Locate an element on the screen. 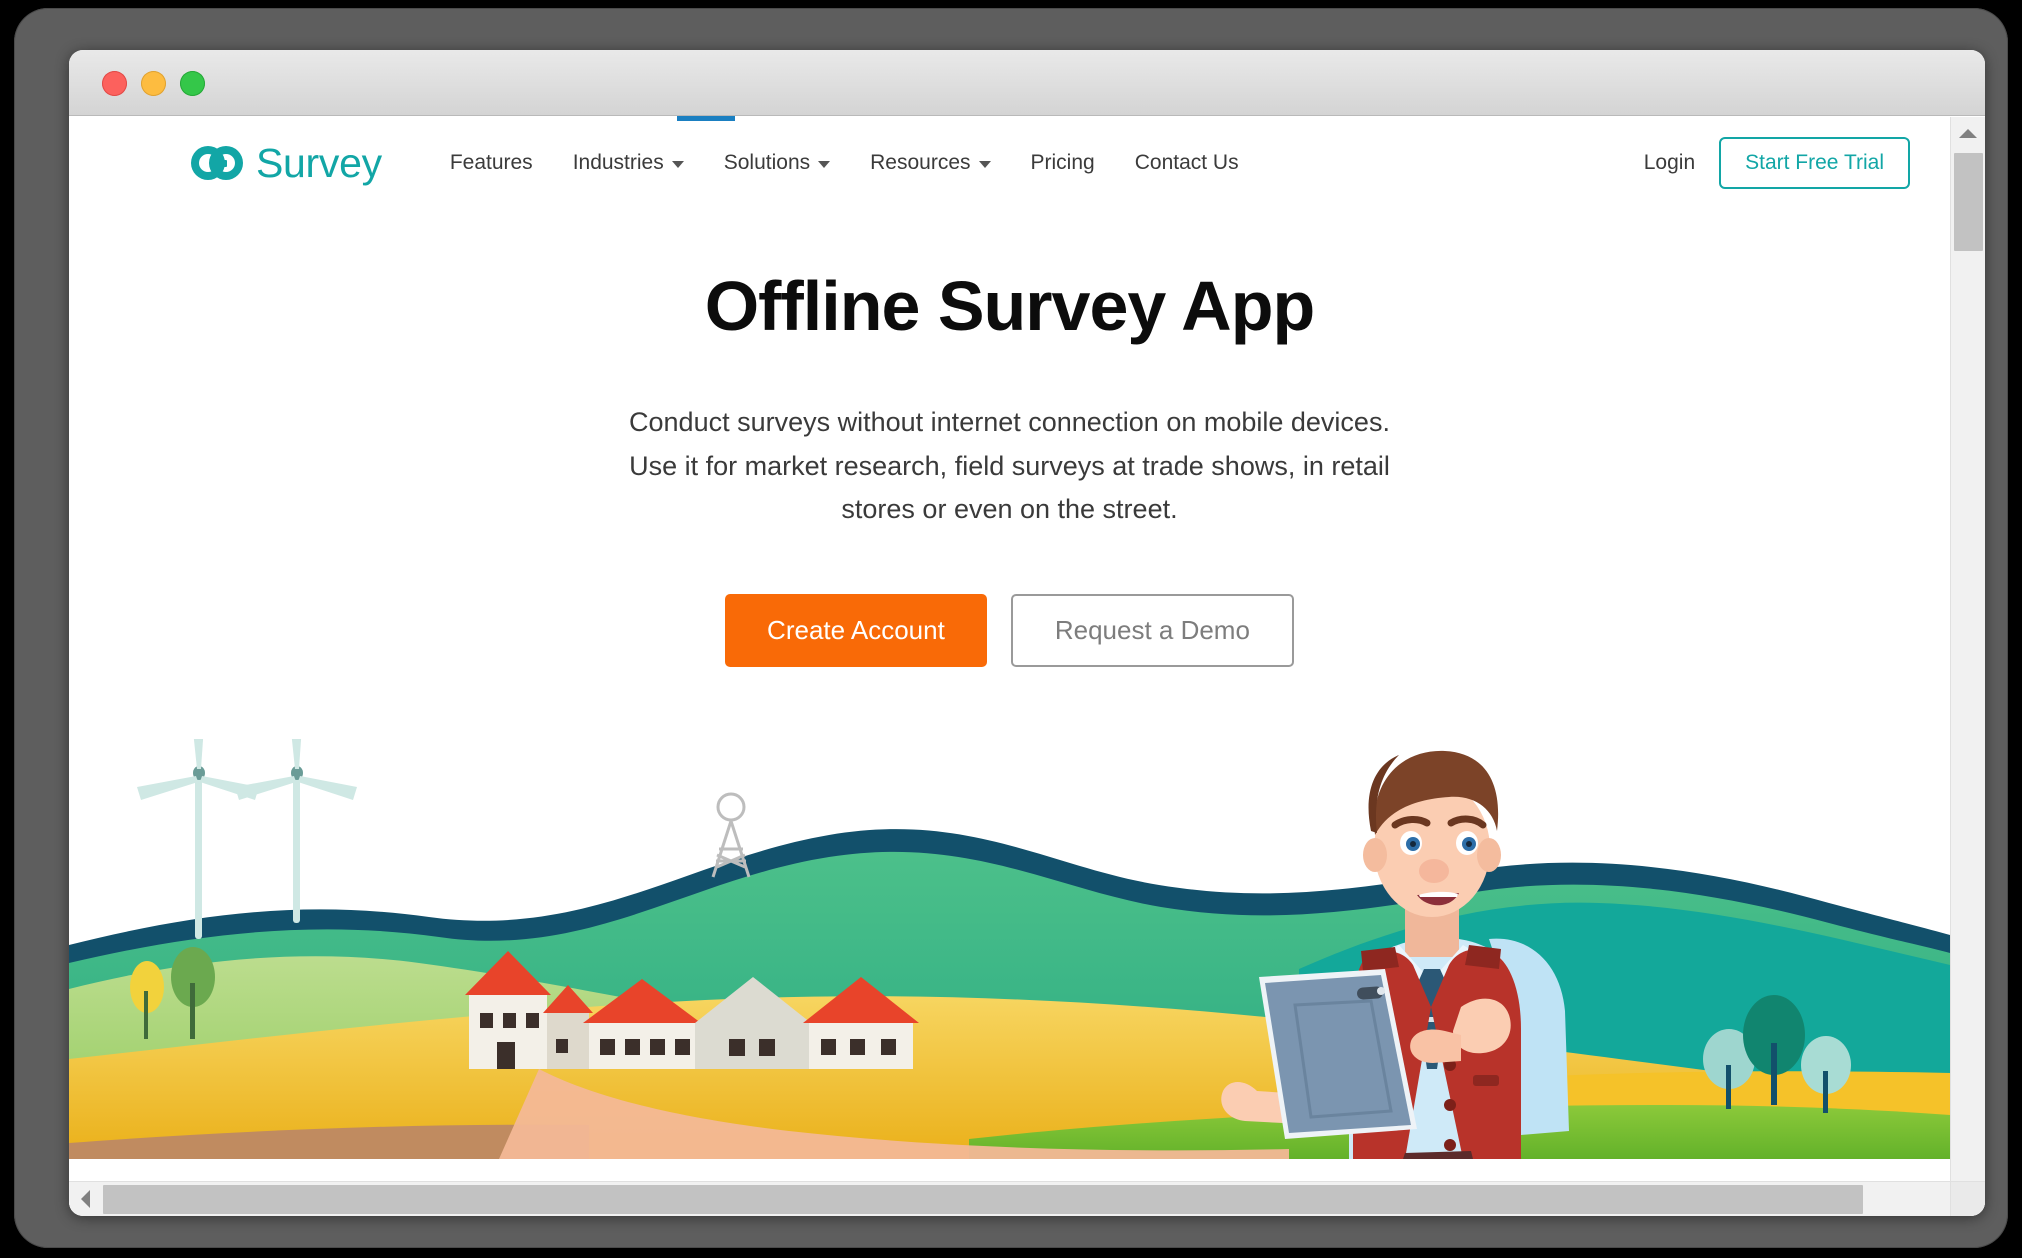 The height and width of the screenshot is (1258, 2022). hero-cta-group: Create Account Request a Demo is located at coordinates (1009, 631).